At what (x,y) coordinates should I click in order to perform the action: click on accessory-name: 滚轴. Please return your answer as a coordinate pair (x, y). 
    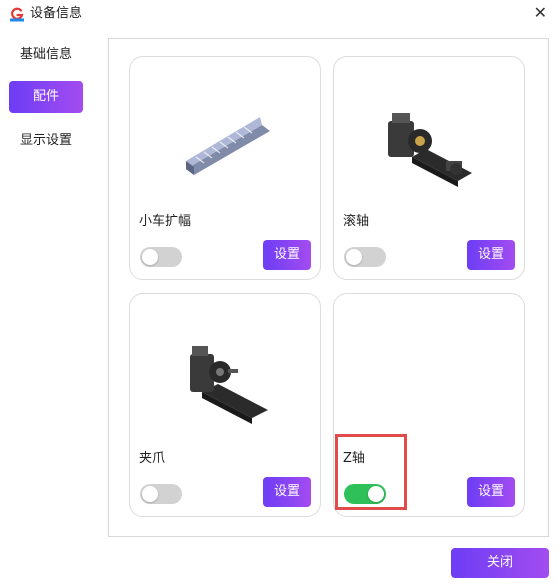
    Looking at the image, I should click on (356, 221).